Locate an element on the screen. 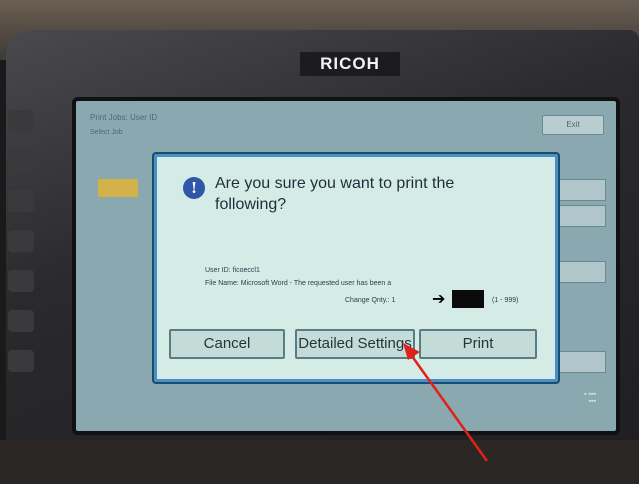 This screenshot has width=639, height=484. arrow-shaft is located at coordinates (448, 406).